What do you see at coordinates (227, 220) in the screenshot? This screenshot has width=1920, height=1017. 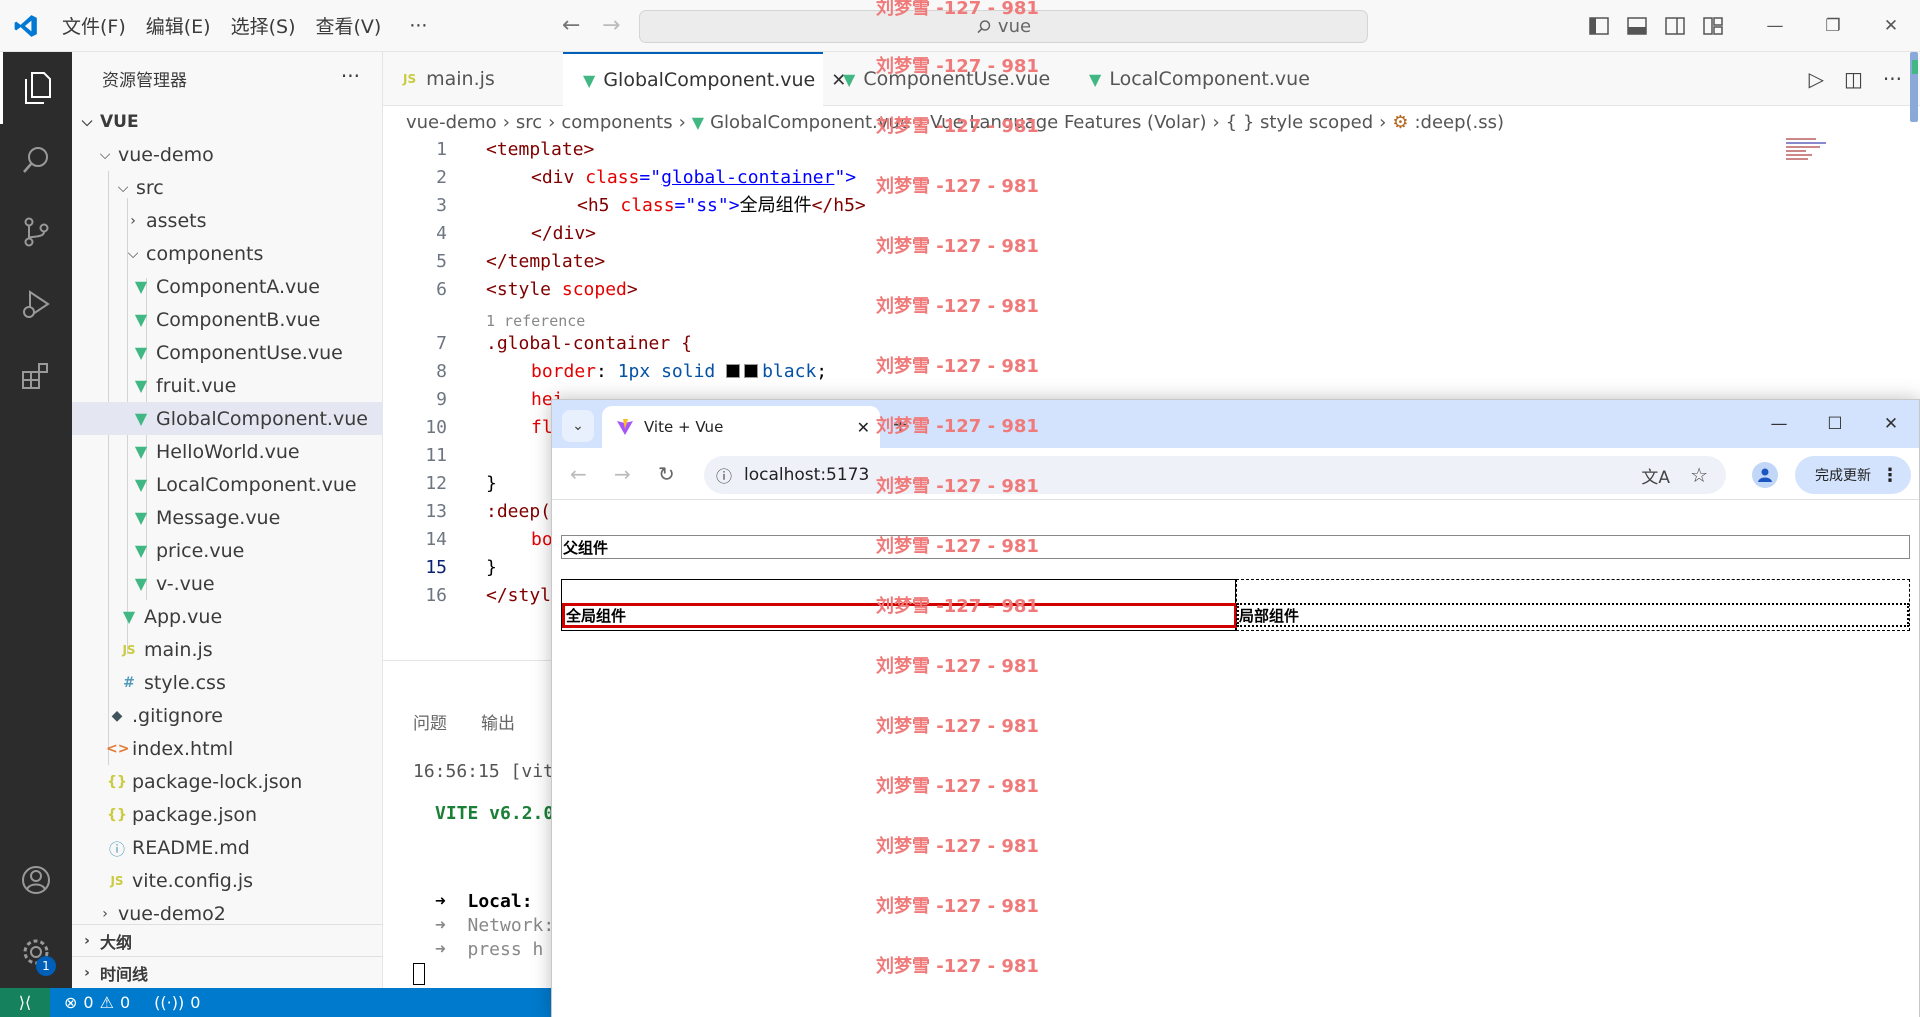 I see `tree-folder-assets: › assets` at bounding box center [227, 220].